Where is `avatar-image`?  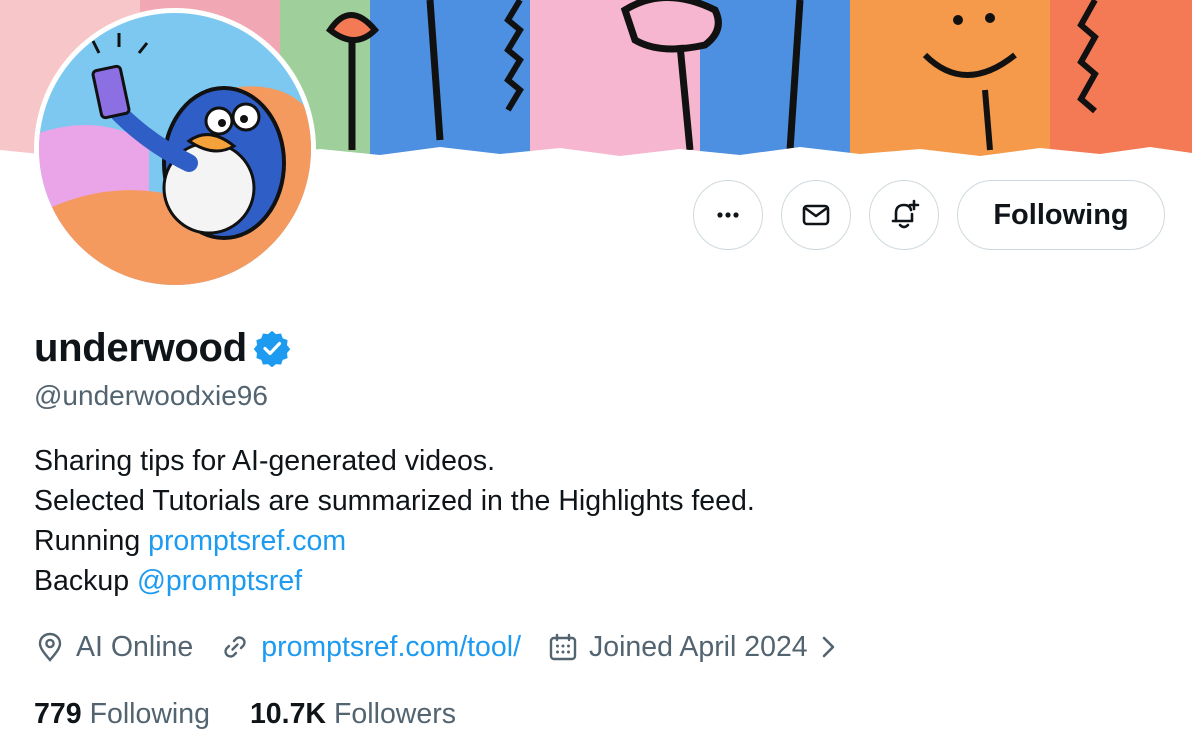 avatar-image is located at coordinates (175, 149).